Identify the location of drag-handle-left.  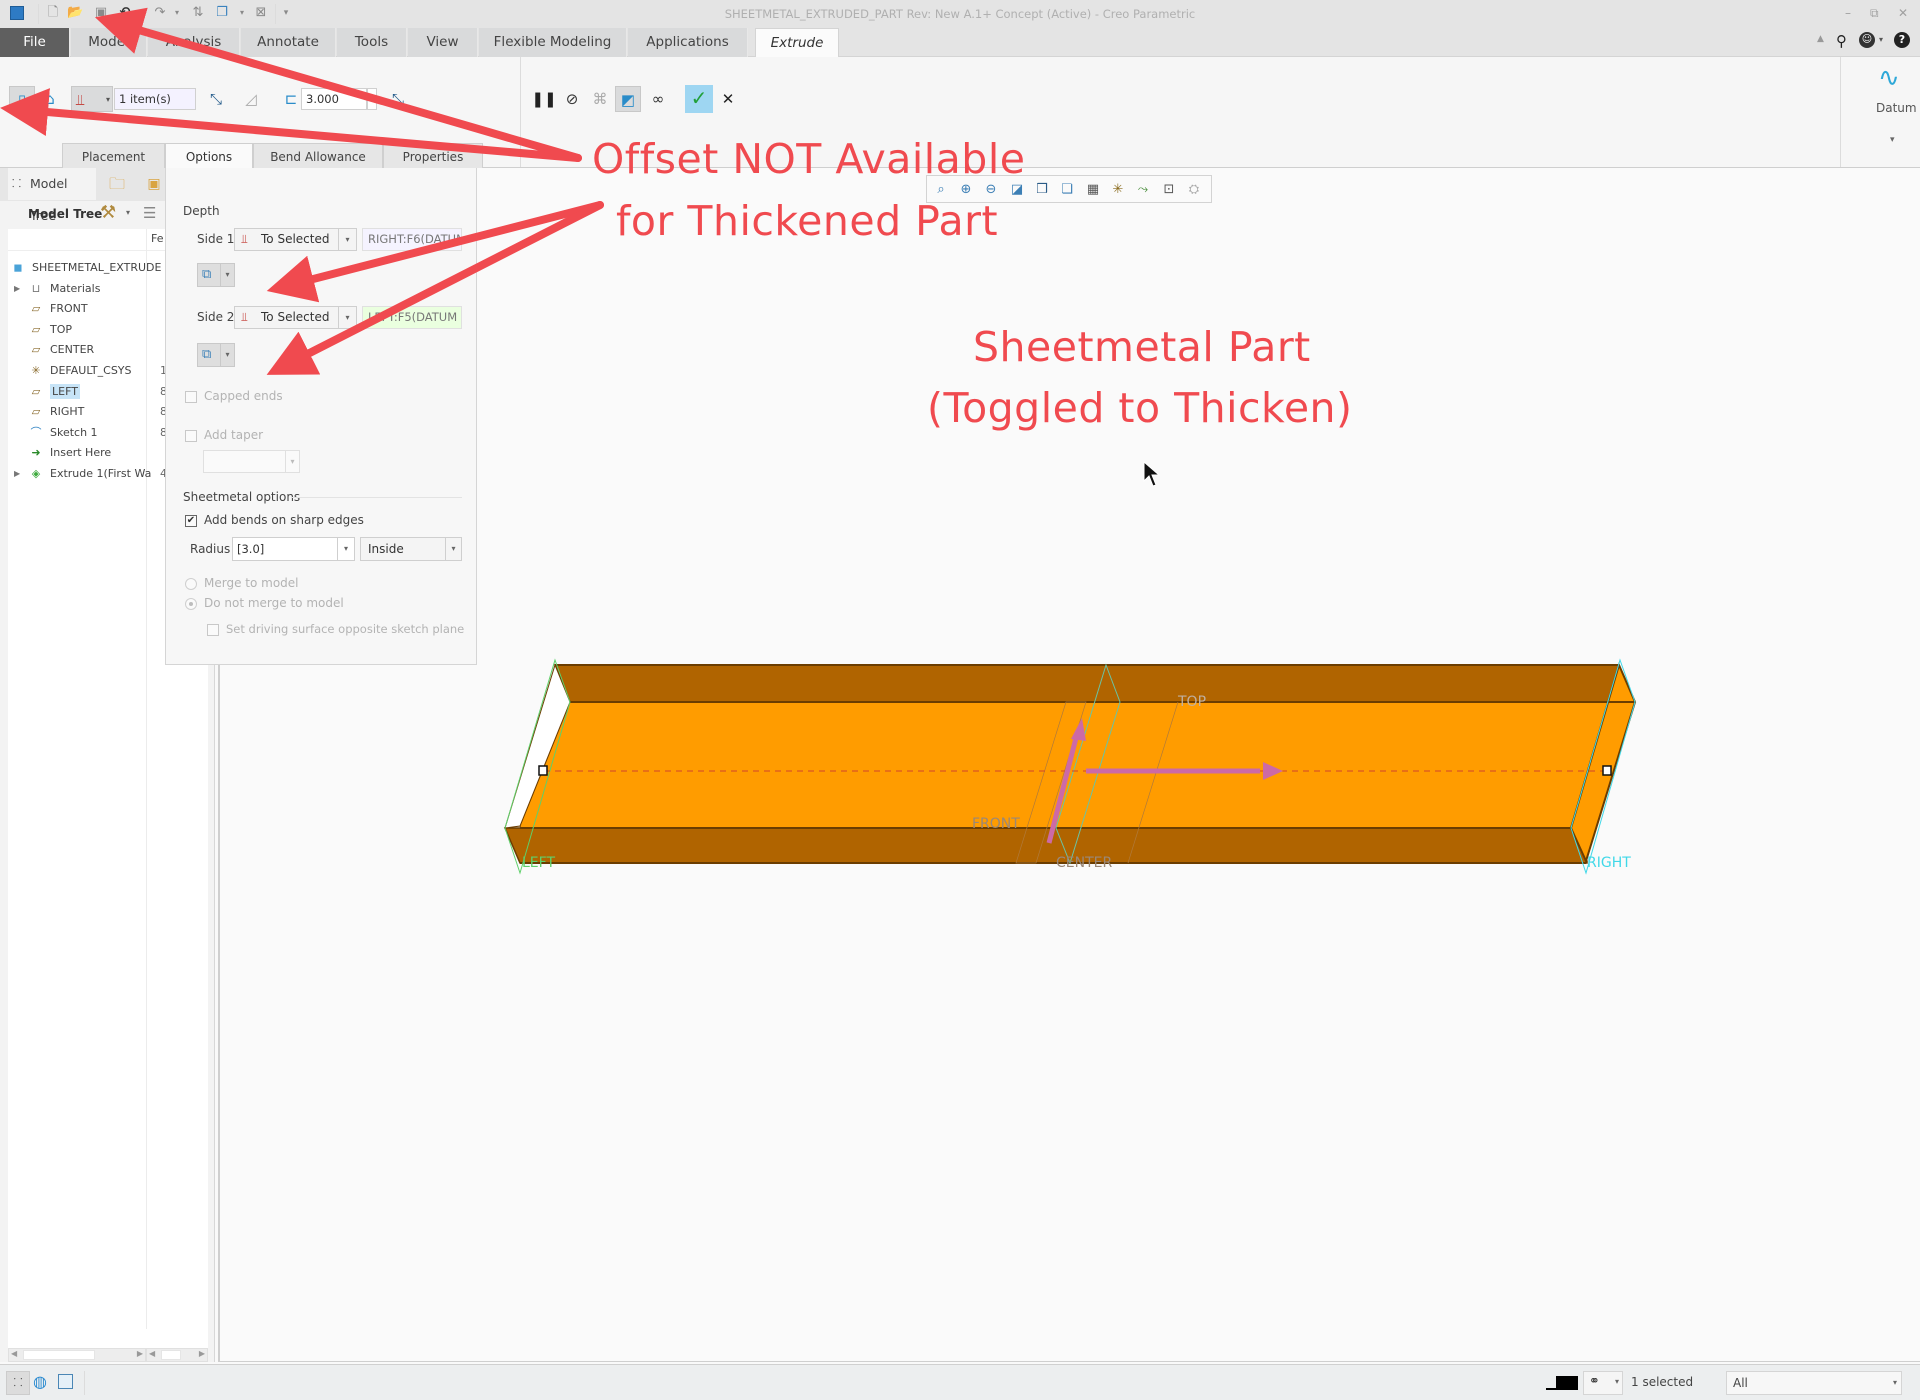
(543, 770).